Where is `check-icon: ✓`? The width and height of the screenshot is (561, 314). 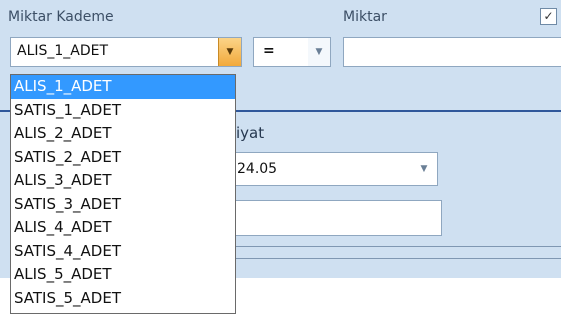 check-icon: ✓ is located at coordinates (548, 16).